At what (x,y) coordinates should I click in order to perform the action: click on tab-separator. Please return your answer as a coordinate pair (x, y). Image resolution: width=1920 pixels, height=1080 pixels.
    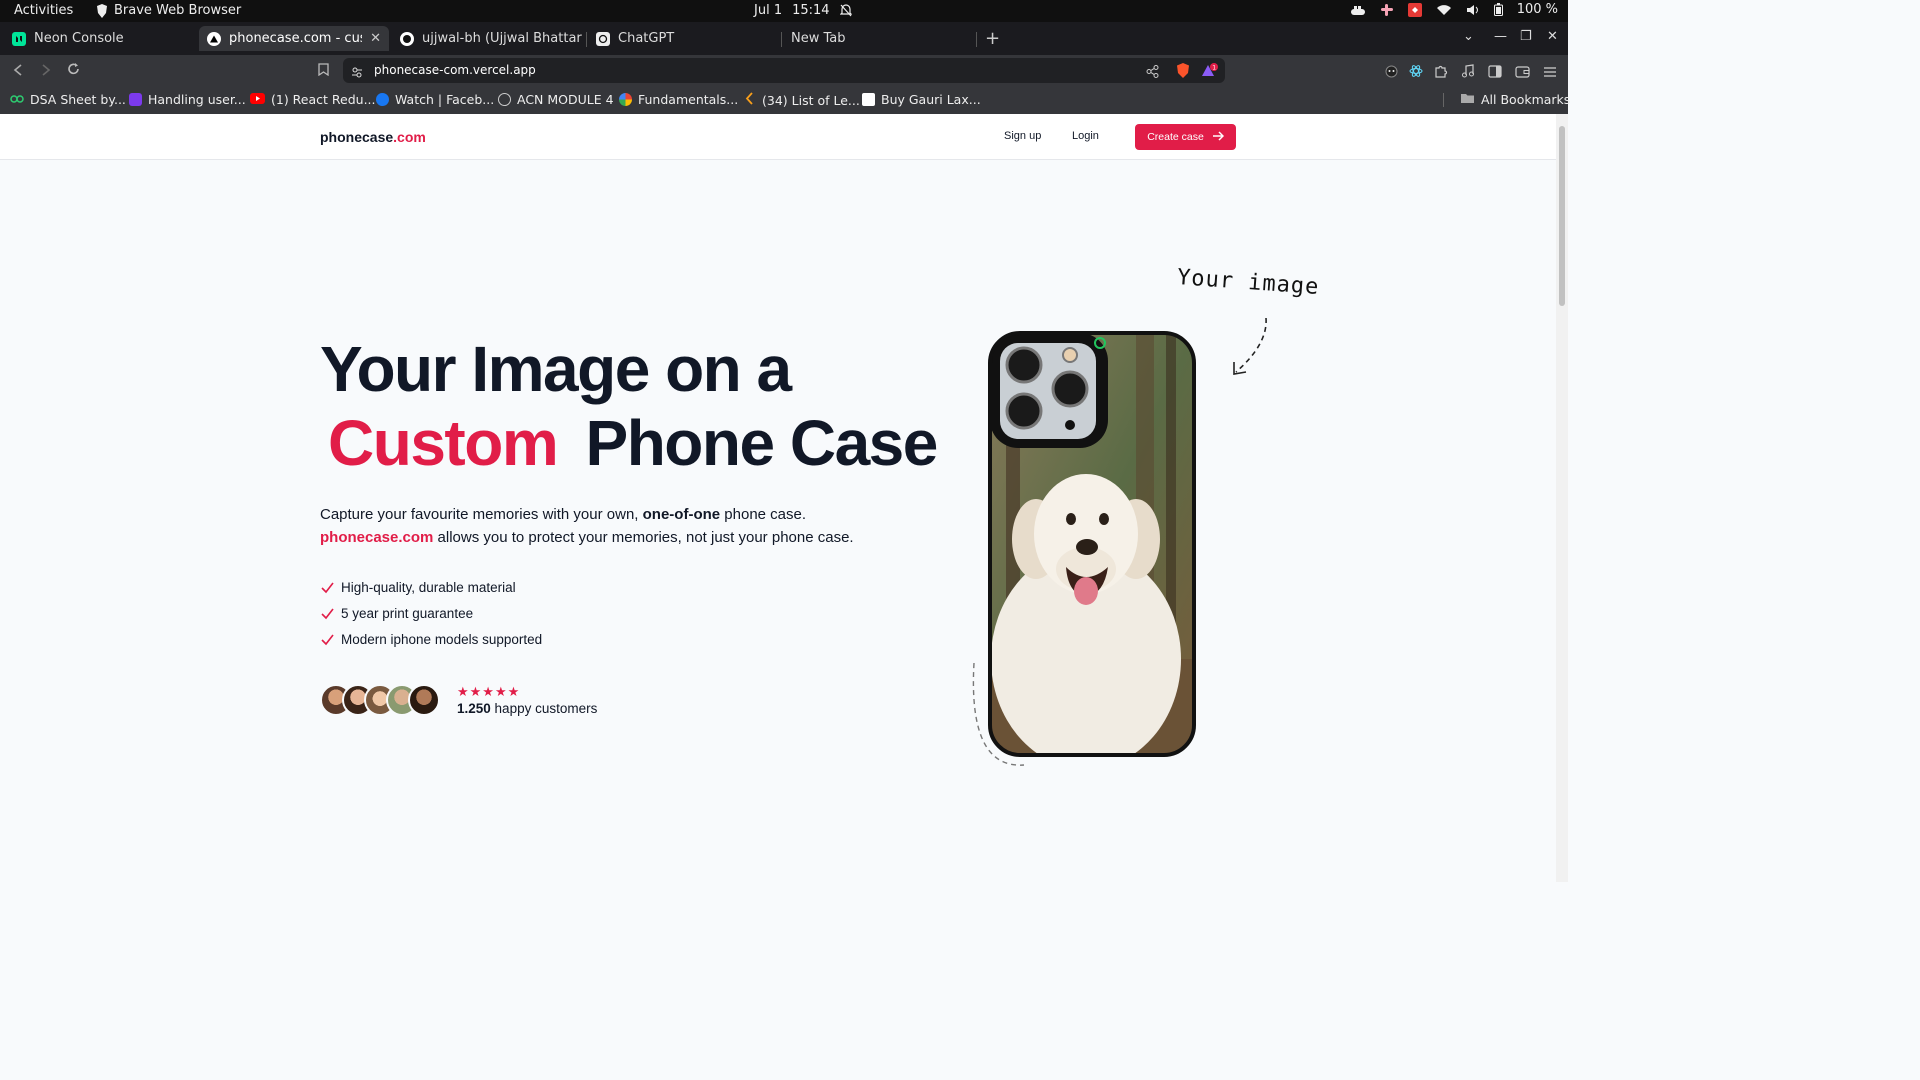
    Looking at the image, I should click on (781, 39).